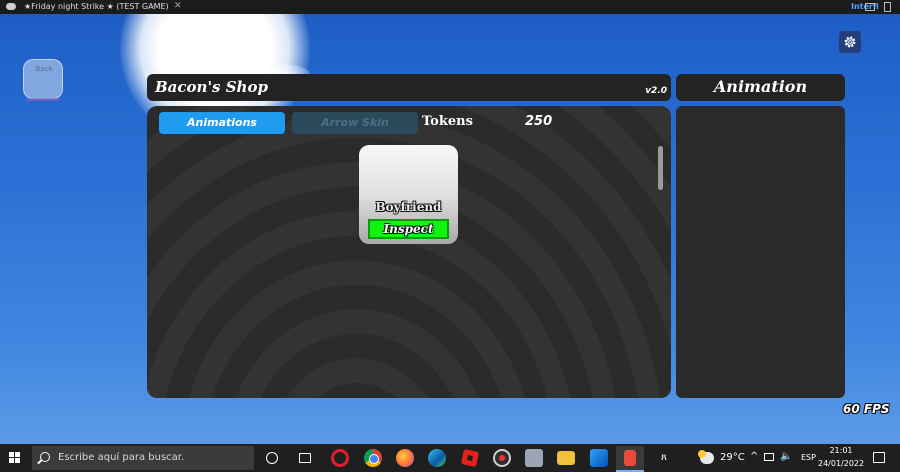 Image resolution: width=900 pixels, height=472 pixels. What do you see at coordinates (534, 458) in the screenshot?
I see `roblox-studio-icon` at bounding box center [534, 458].